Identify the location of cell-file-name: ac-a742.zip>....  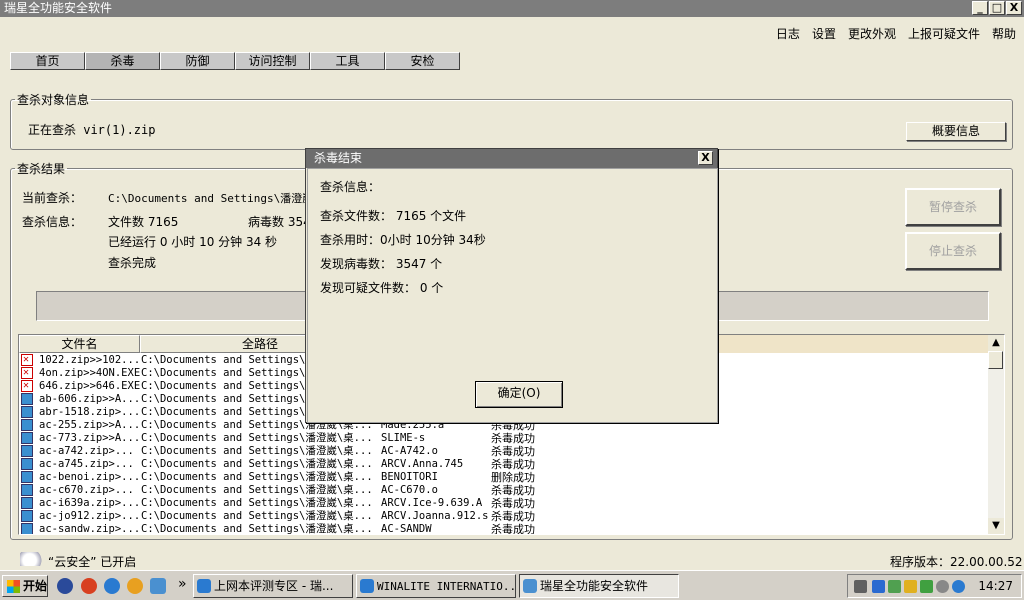
(86, 451).